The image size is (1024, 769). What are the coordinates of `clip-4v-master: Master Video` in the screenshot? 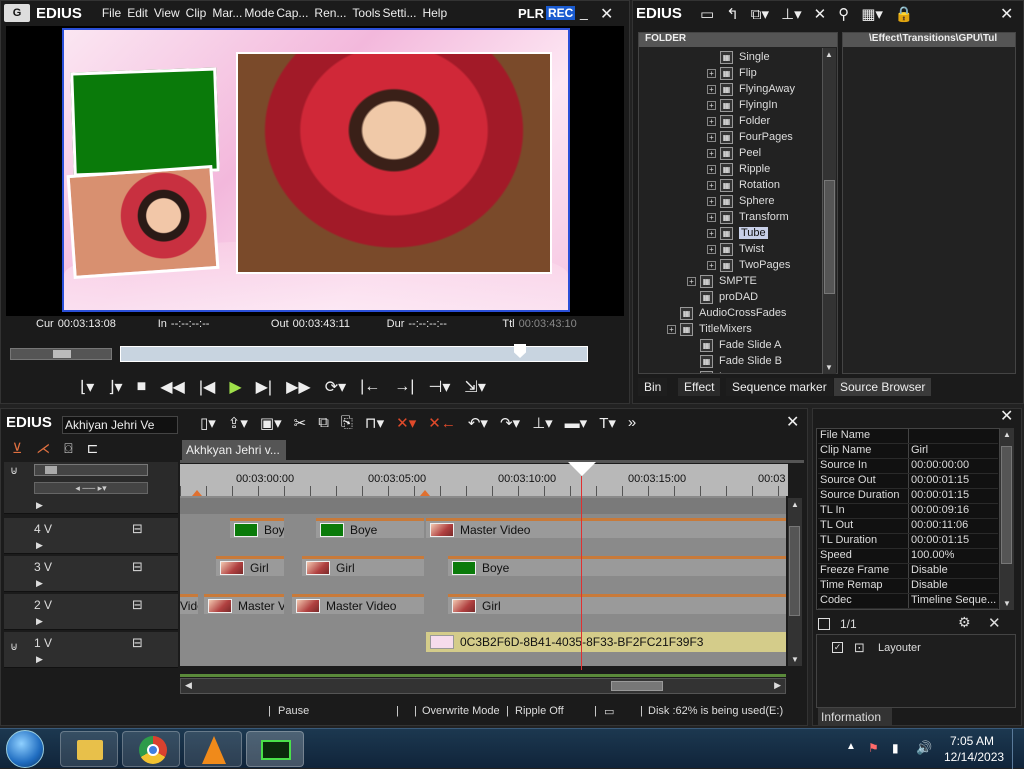 It's located at (606, 528).